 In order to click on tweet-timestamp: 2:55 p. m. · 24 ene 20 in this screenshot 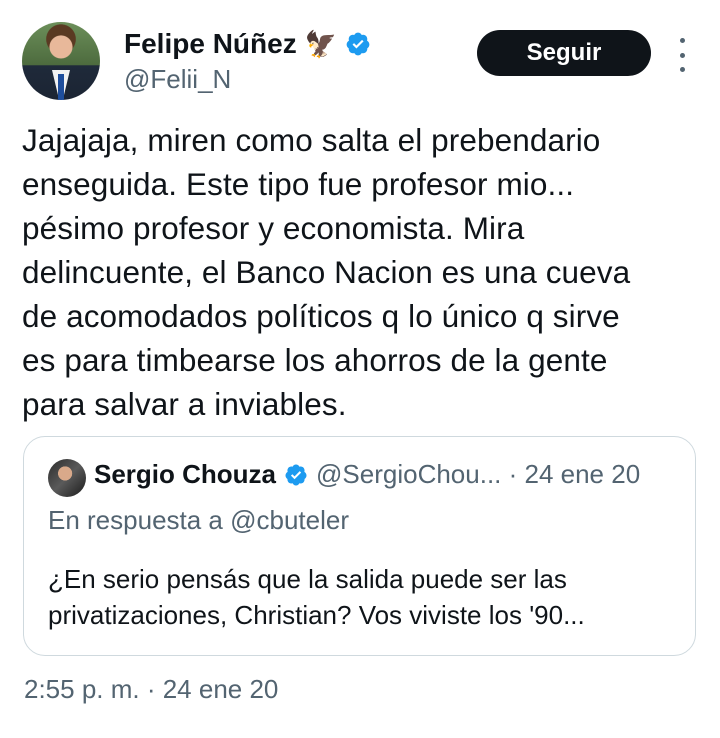, I will do `click(151, 689)`.